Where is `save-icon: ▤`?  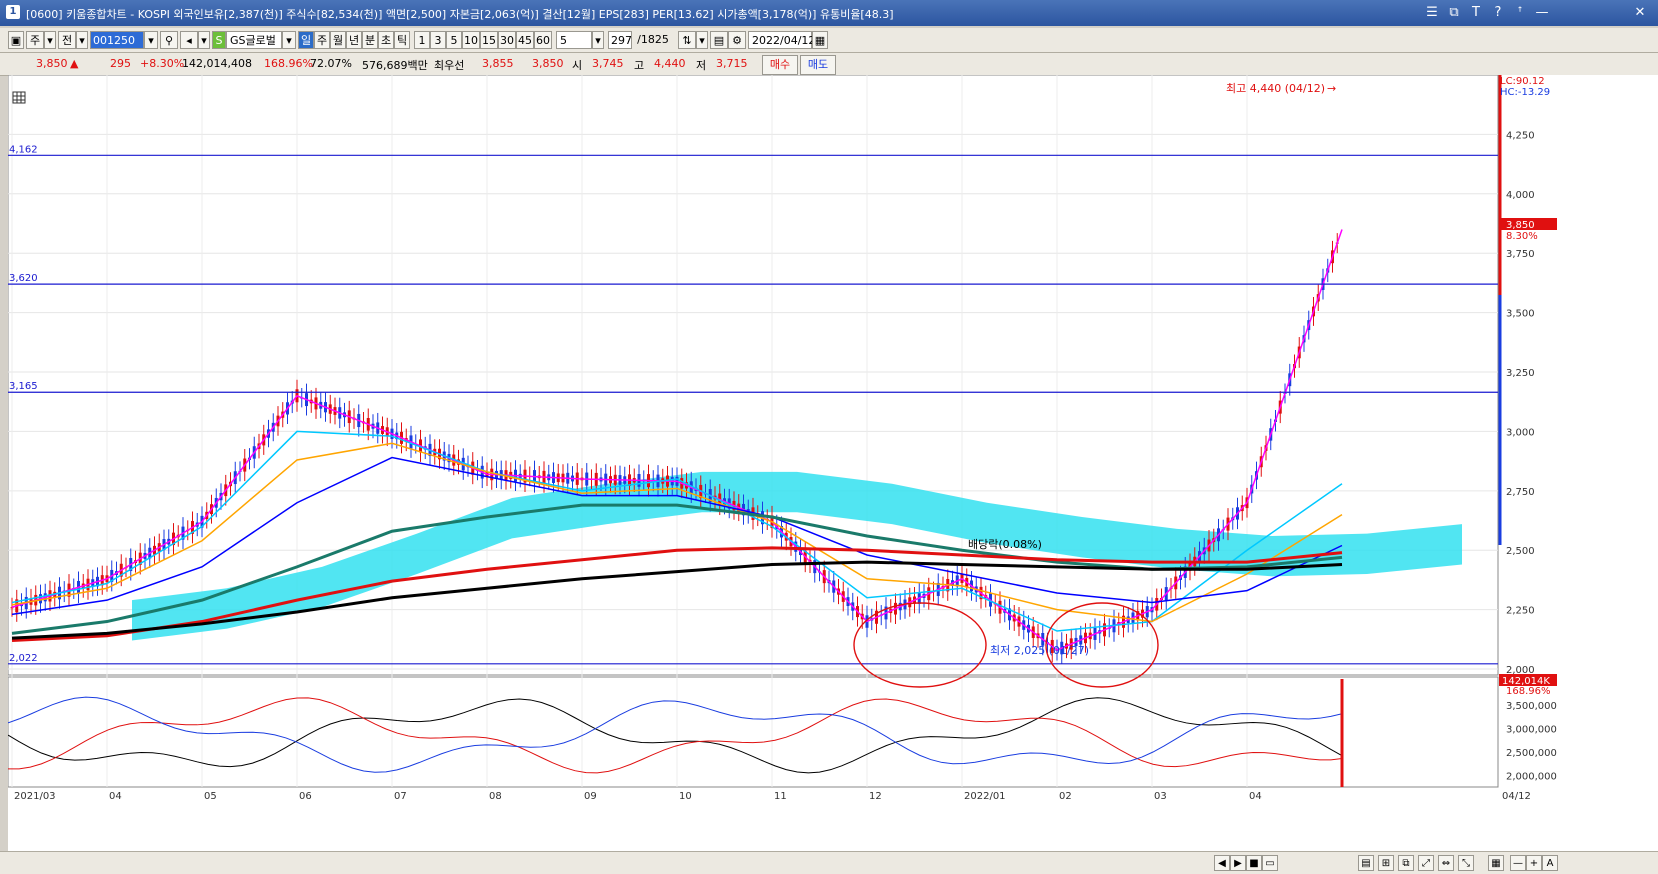 save-icon: ▤ is located at coordinates (719, 40).